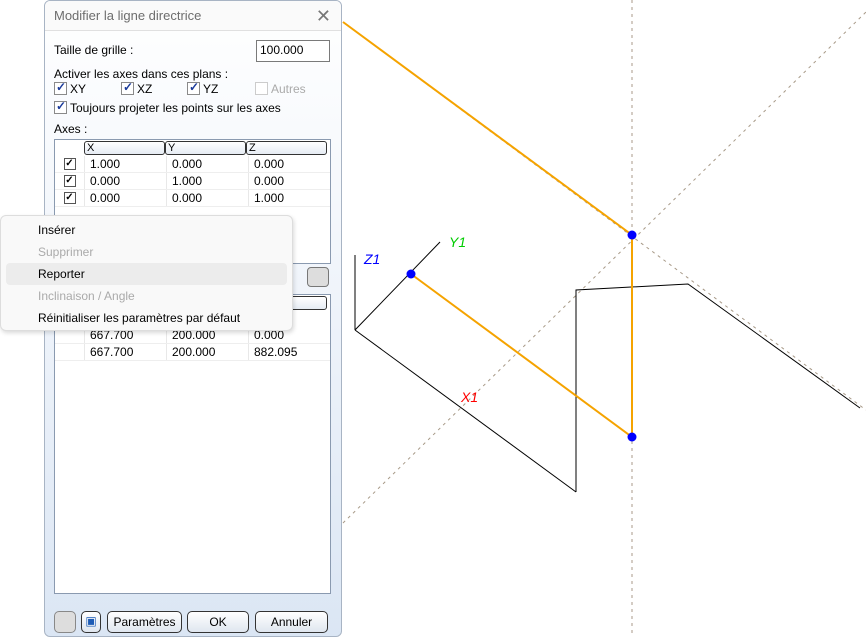 The height and width of the screenshot is (637, 866). Describe the element at coordinates (146, 318) in the screenshot. I see `menu-item-reset-defaults: Réinitialiser les paramètres par défaut` at that location.